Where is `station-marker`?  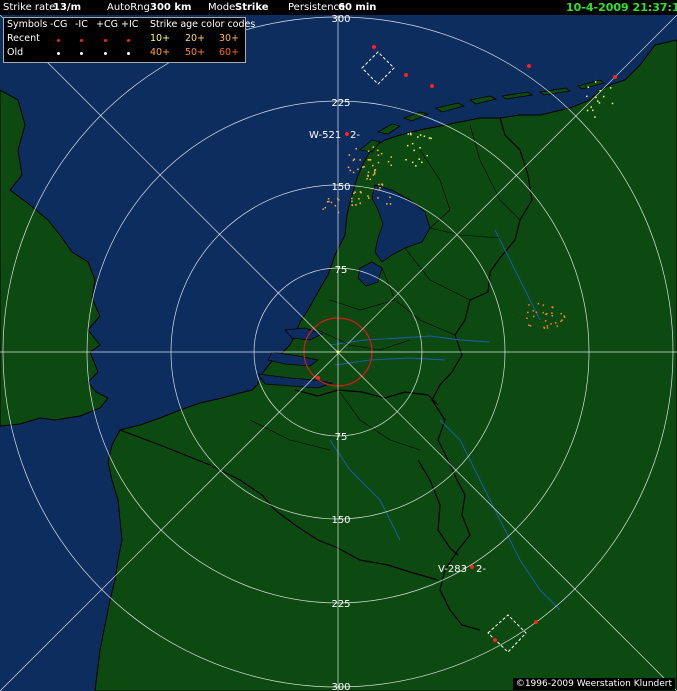 station-marker is located at coordinates (338, 352).